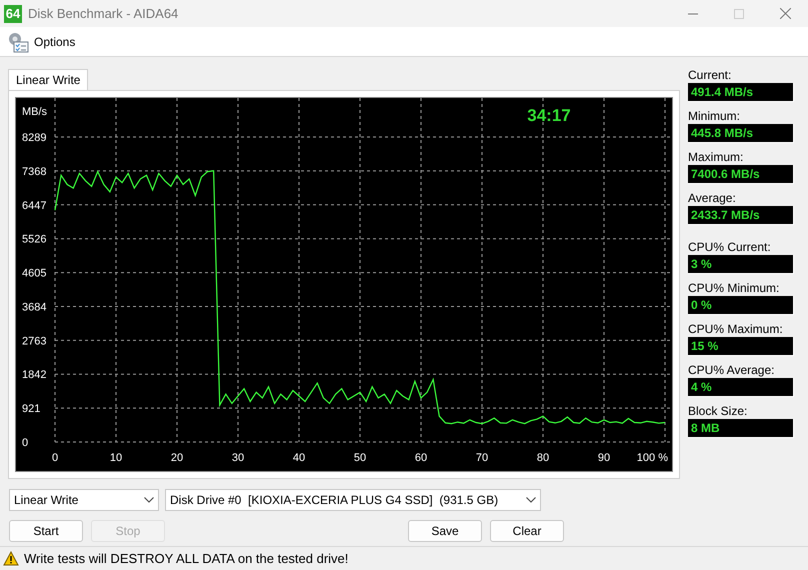 This screenshot has width=808, height=570. I want to click on y-tick-label: 6447, so click(34, 206).